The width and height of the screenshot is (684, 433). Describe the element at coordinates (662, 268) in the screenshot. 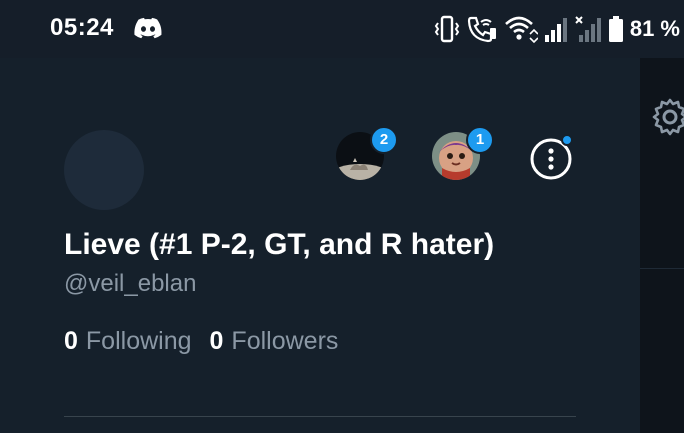

I see `side-divider` at that location.